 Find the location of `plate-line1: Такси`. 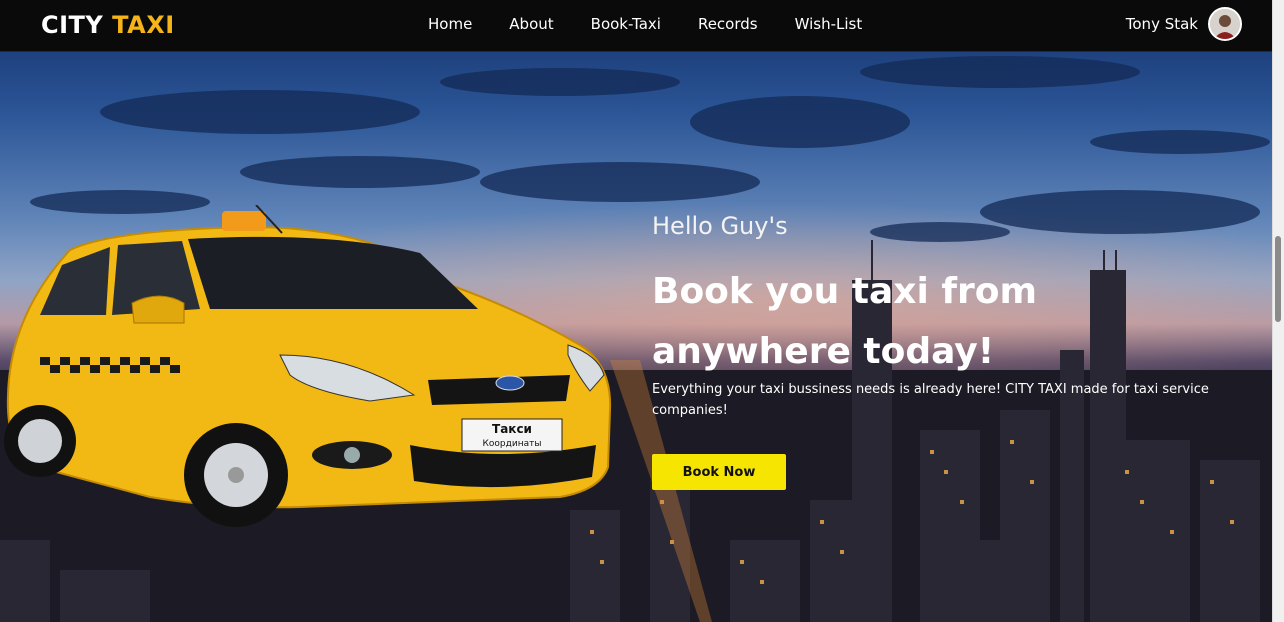

plate-line1: Такси is located at coordinates (512, 429).